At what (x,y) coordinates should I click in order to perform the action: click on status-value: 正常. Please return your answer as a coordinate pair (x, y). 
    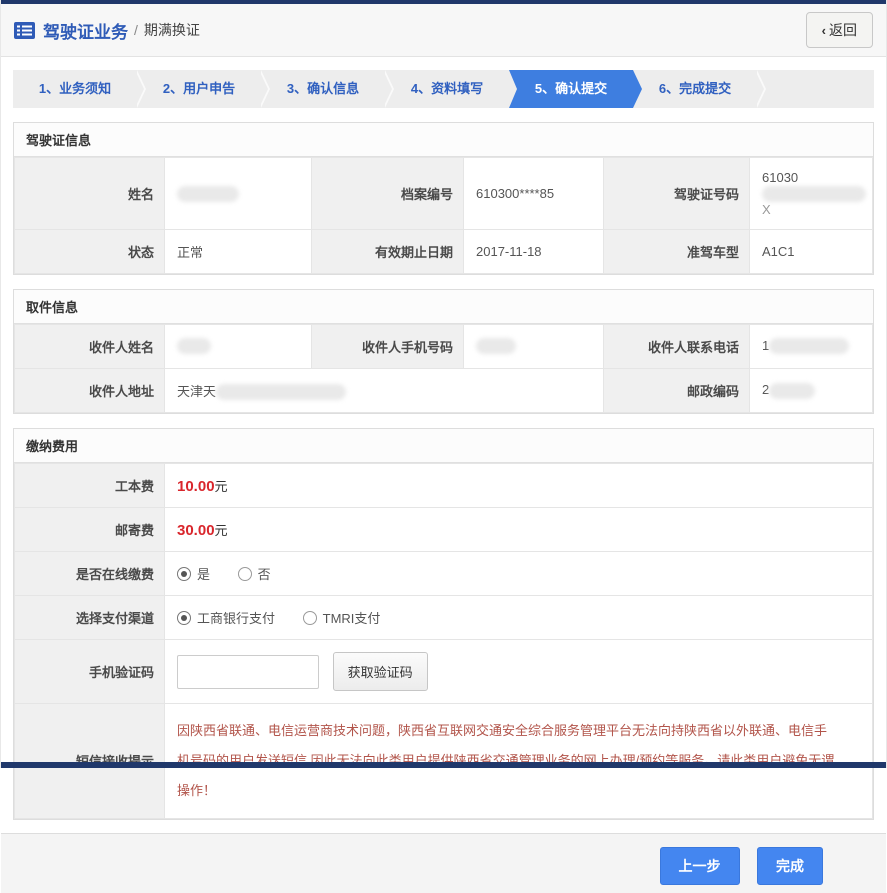
    Looking at the image, I should click on (238, 251).